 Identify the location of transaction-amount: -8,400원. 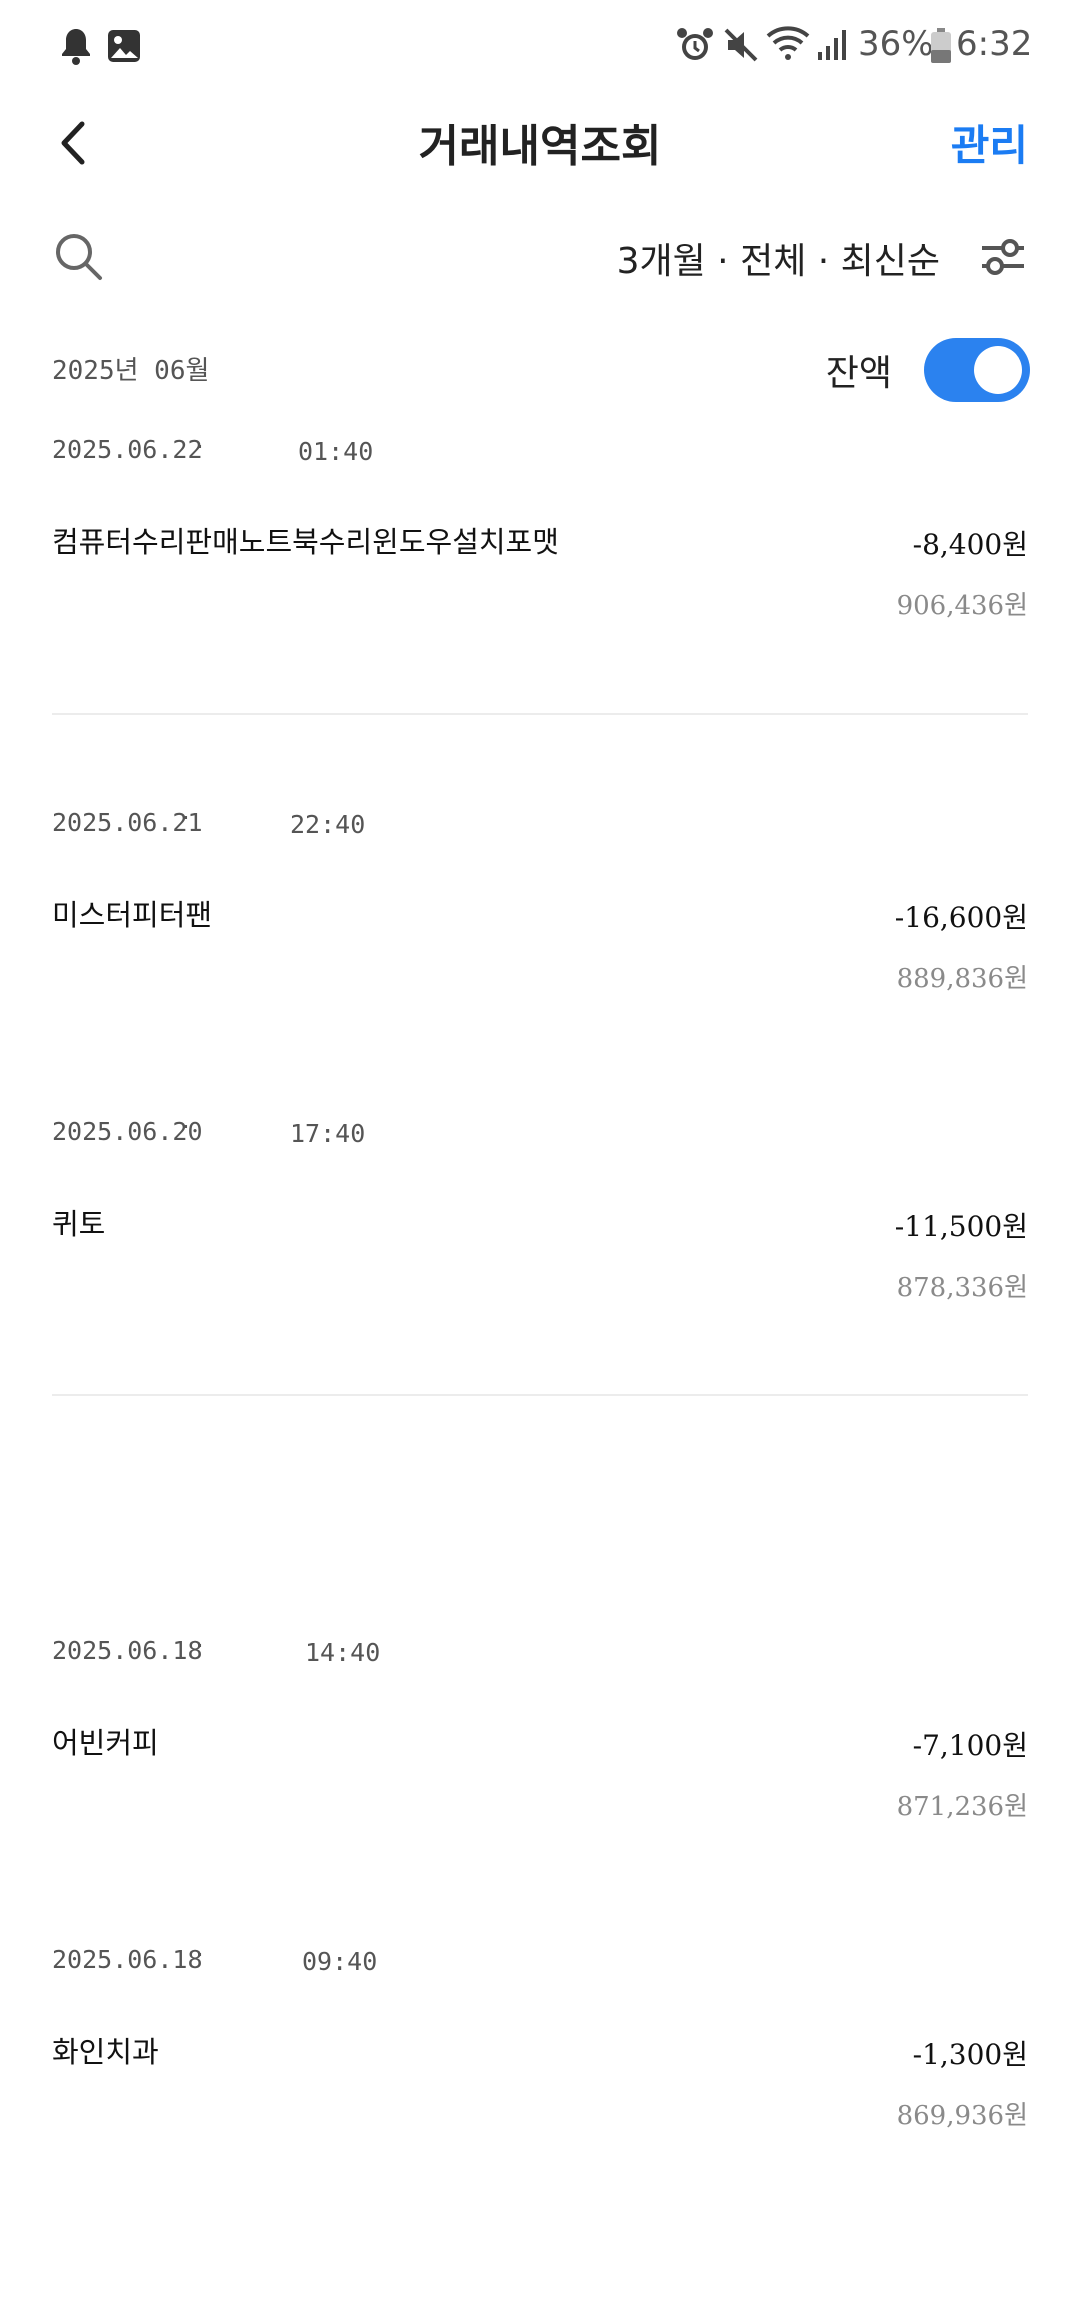
(970, 544).